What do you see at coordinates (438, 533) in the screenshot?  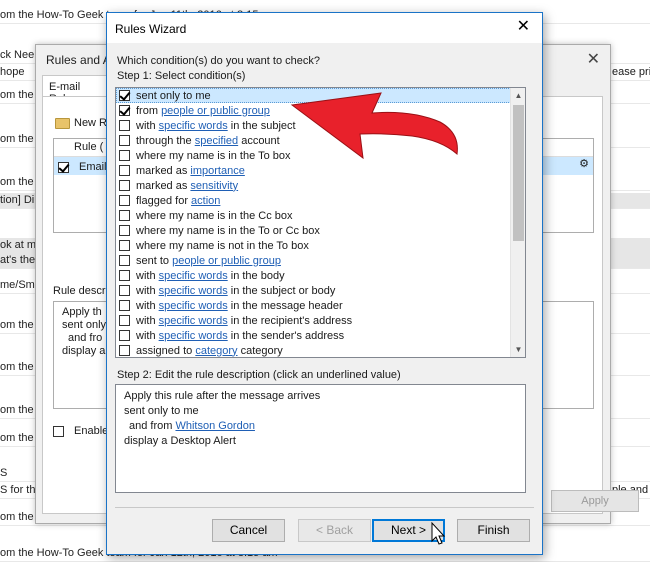 I see `mouse-cursor-icon` at bounding box center [438, 533].